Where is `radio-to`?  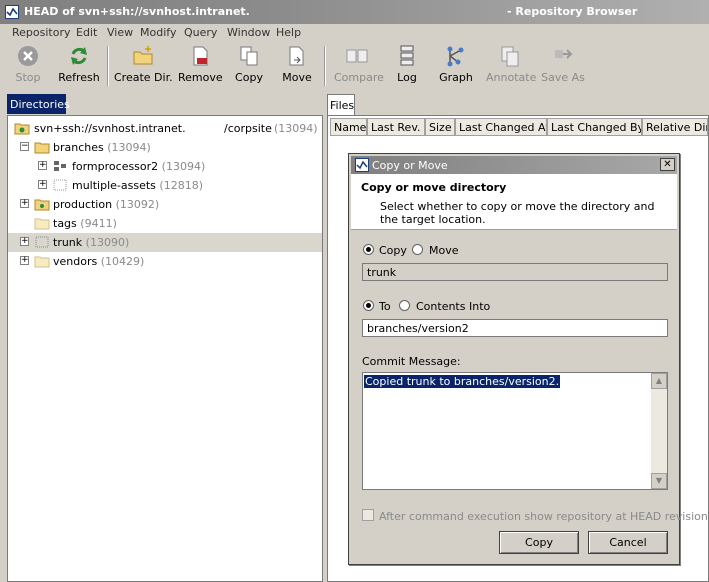
radio-to is located at coordinates (368, 305).